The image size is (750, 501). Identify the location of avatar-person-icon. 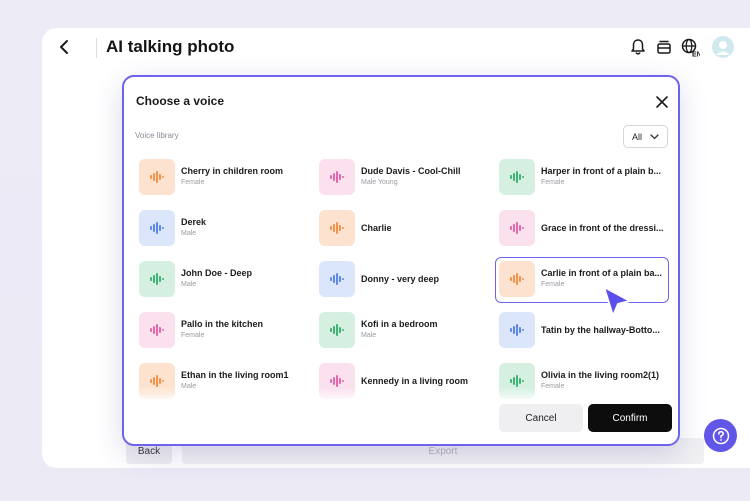
(723, 48).